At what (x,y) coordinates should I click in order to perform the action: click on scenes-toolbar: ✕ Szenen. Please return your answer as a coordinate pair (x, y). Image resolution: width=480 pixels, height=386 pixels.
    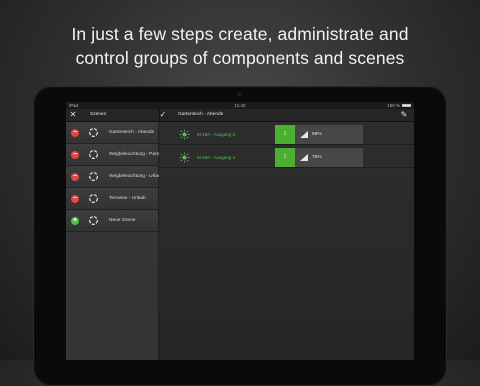
    Looking at the image, I should click on (112, 115).